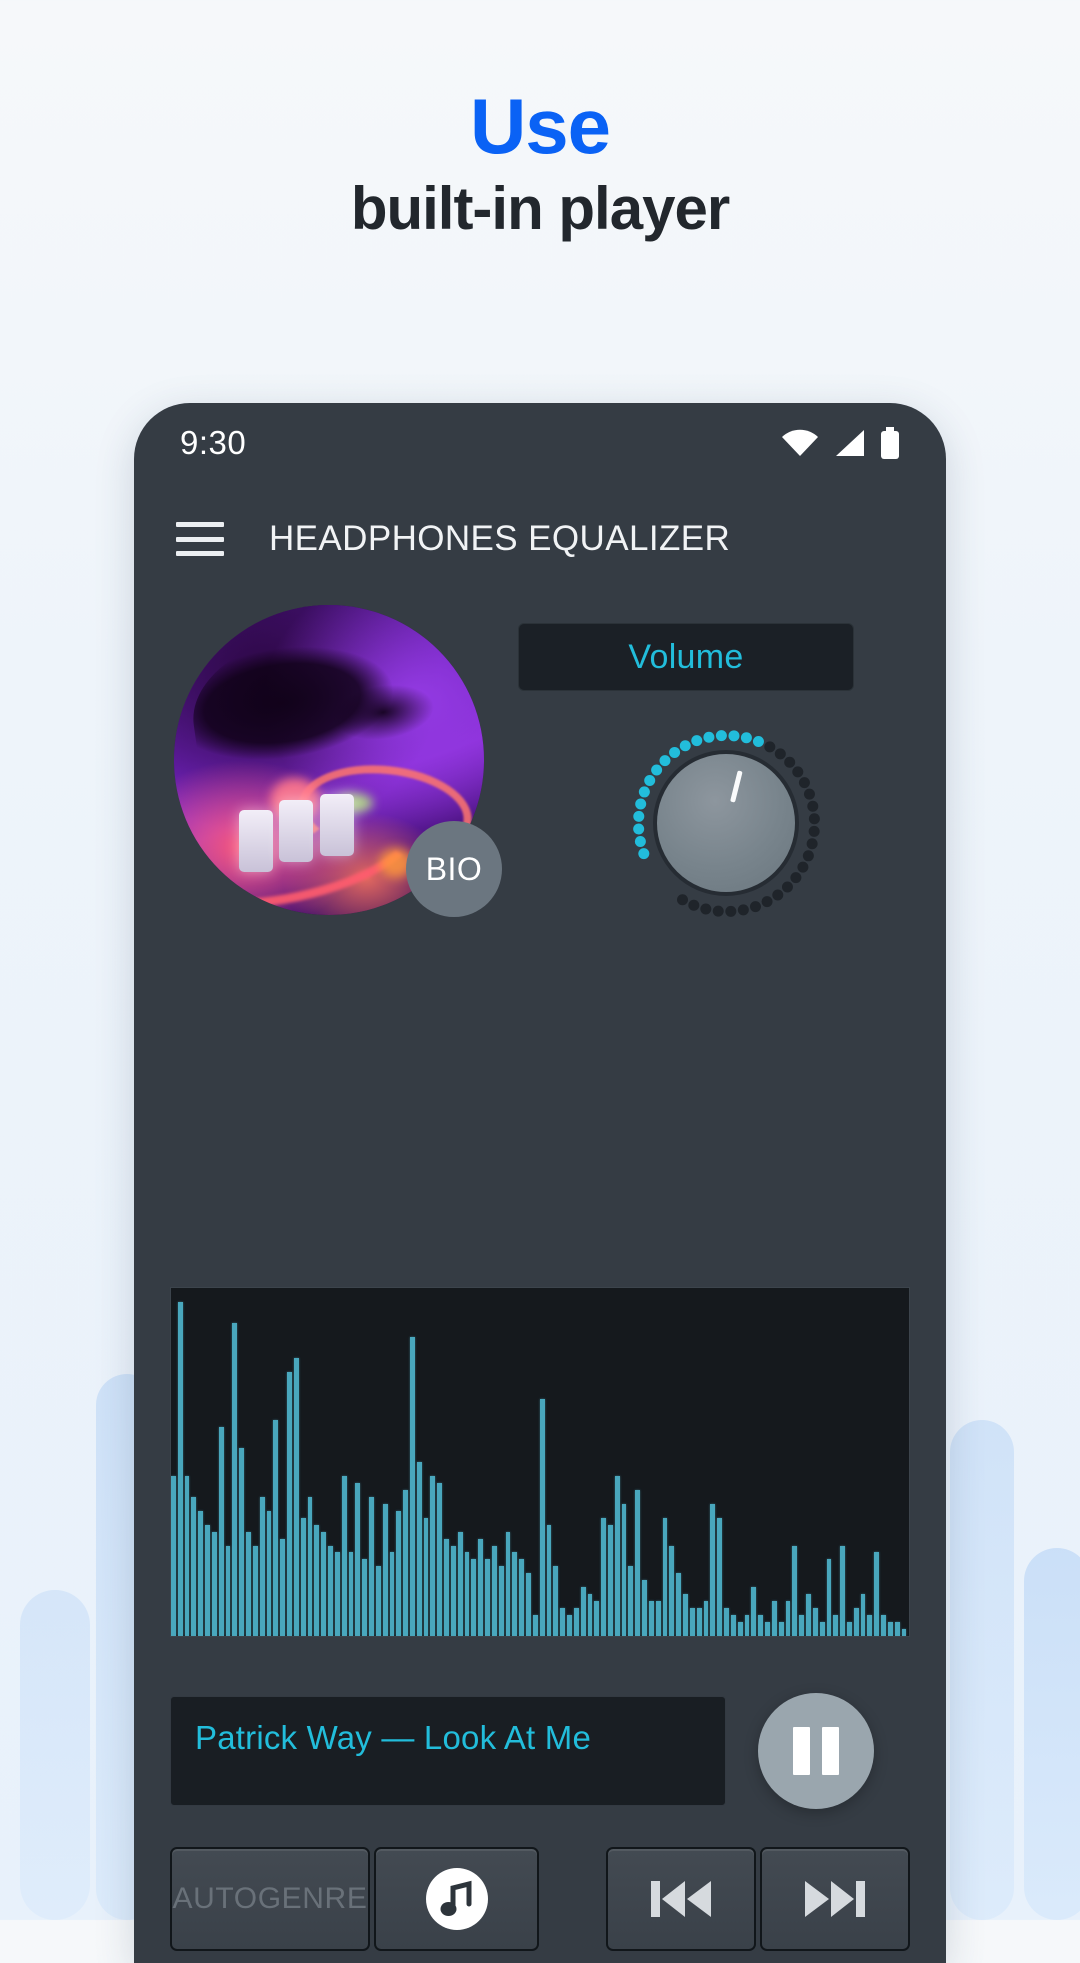  I want to click on album-art-fader, so click(336, 825).